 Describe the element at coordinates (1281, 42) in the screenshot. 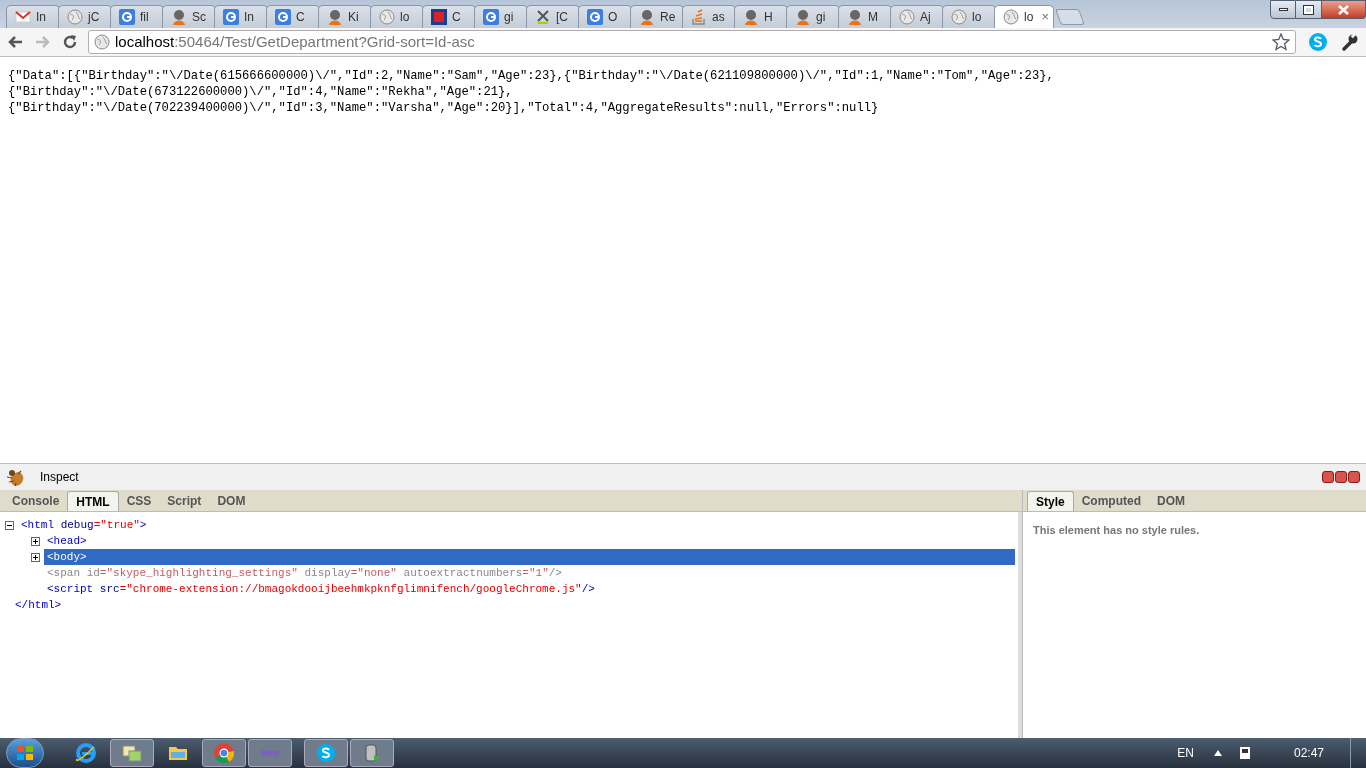

I see `star-icon` at that location.